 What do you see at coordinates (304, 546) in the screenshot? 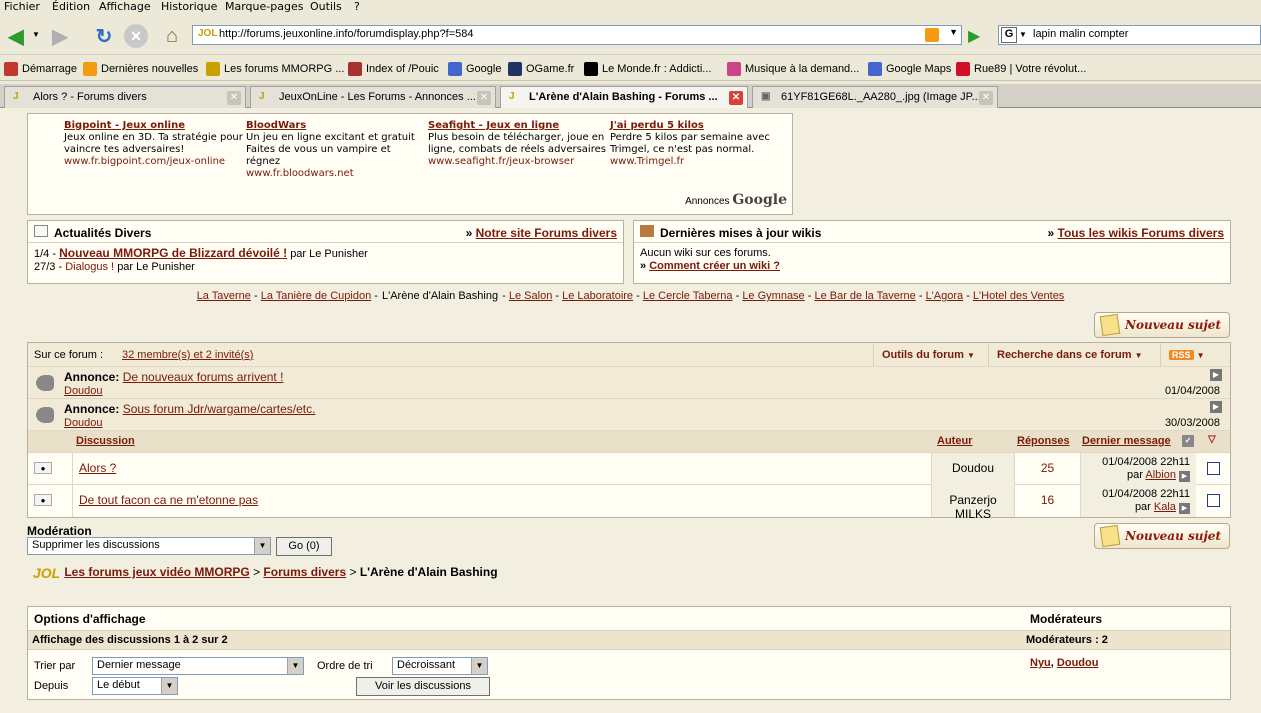
I see `moderation-go-button: Go (0)` at bounding box center [304, 546].